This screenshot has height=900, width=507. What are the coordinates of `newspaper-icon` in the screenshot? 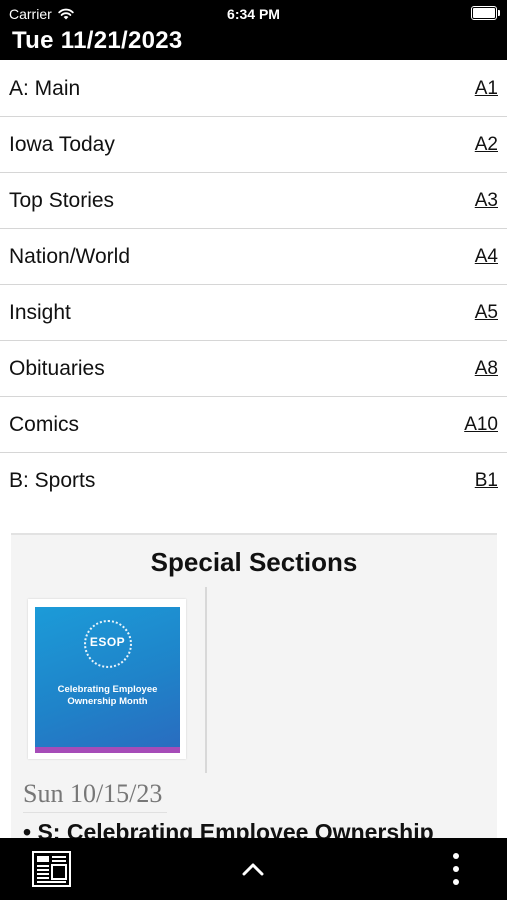 It's located at (51, 869).